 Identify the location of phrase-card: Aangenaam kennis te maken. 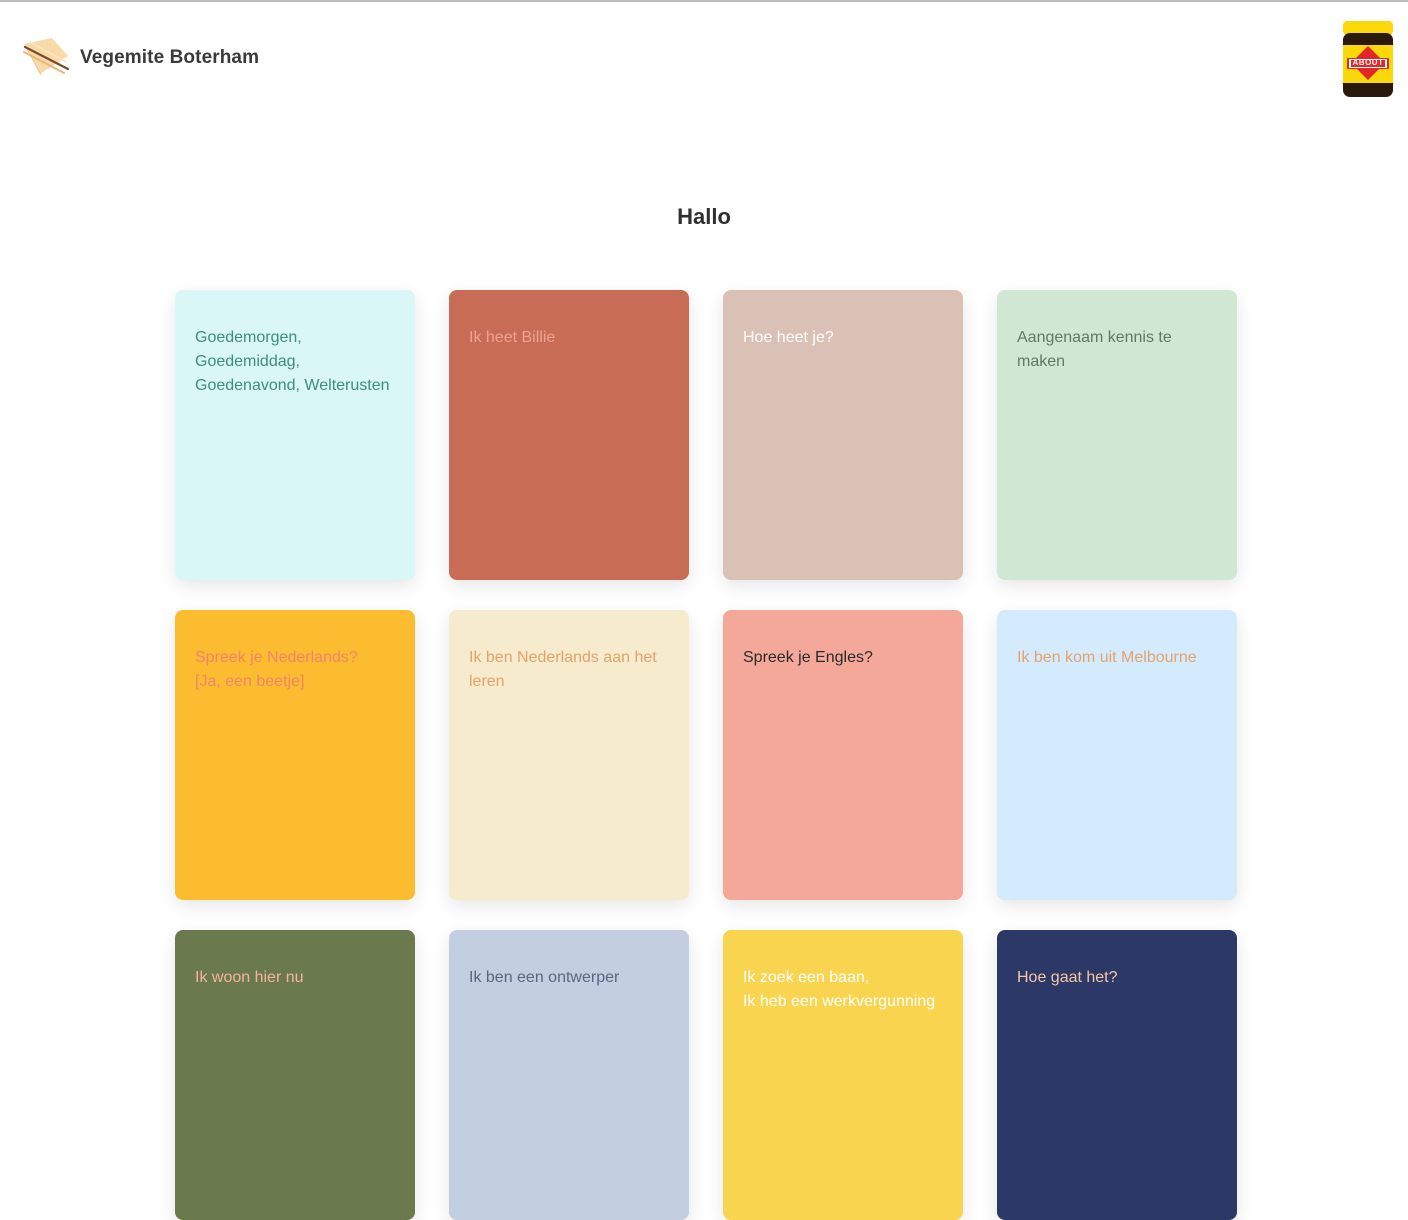
(1117, 435).